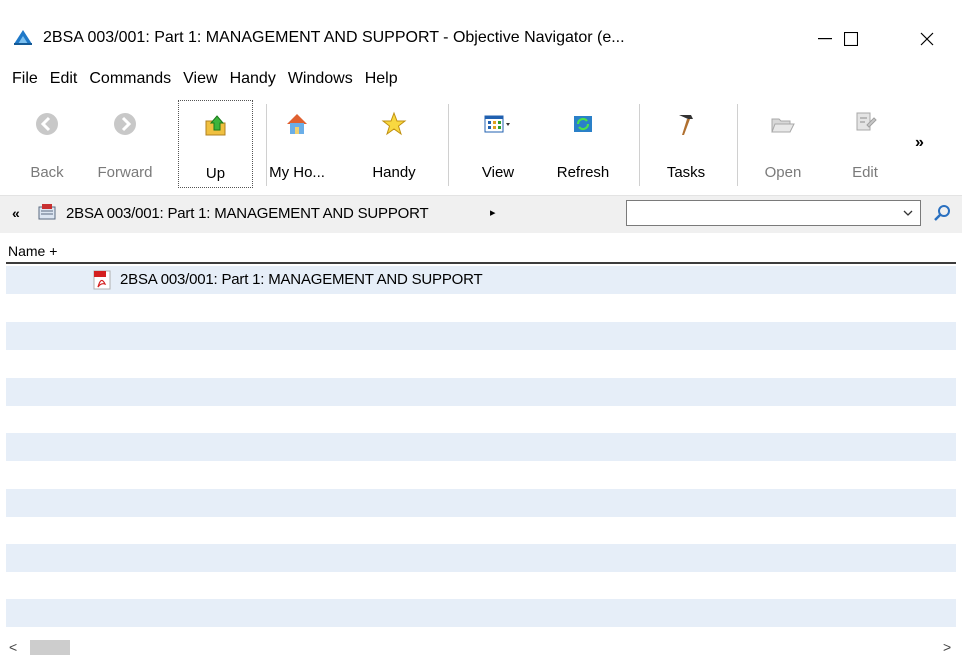 This screenshot has width=962, height=657. Describe the element at coordinates (783, 124) in the screenshot. I see `open-folder-icon` at that location.